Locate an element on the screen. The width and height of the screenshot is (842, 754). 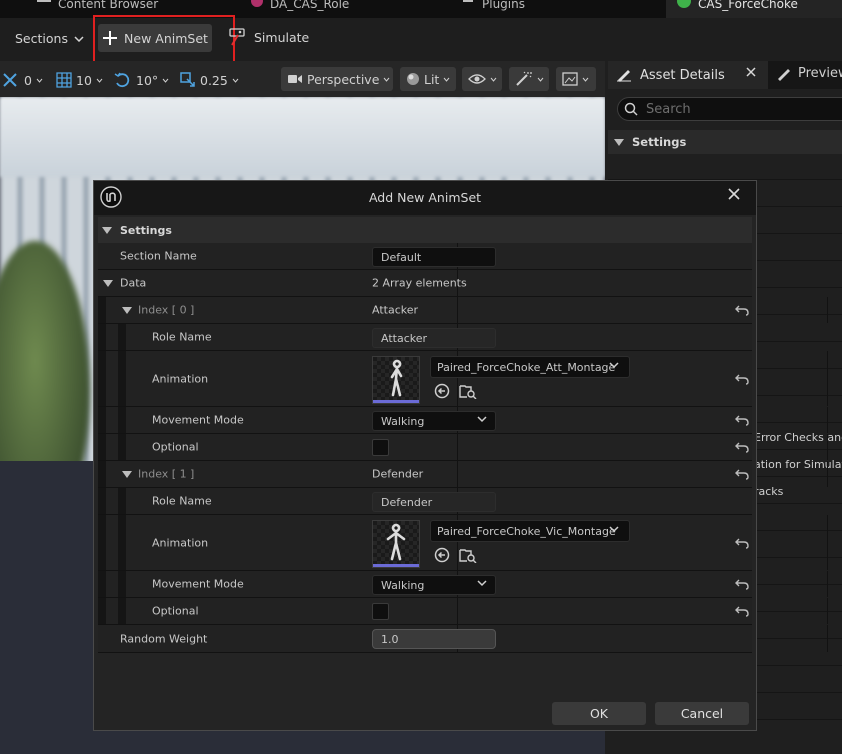
surface-snap-control: 0 is located at coordinates (22, 80).